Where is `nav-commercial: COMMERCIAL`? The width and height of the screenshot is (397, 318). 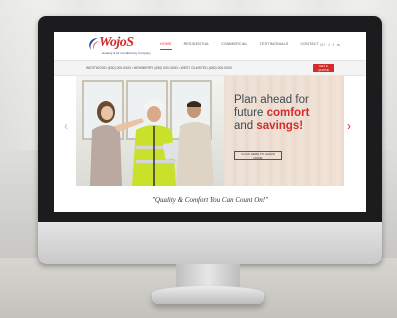
nav-commercial: COMMERCIAL is located at coordinates (234, 44).